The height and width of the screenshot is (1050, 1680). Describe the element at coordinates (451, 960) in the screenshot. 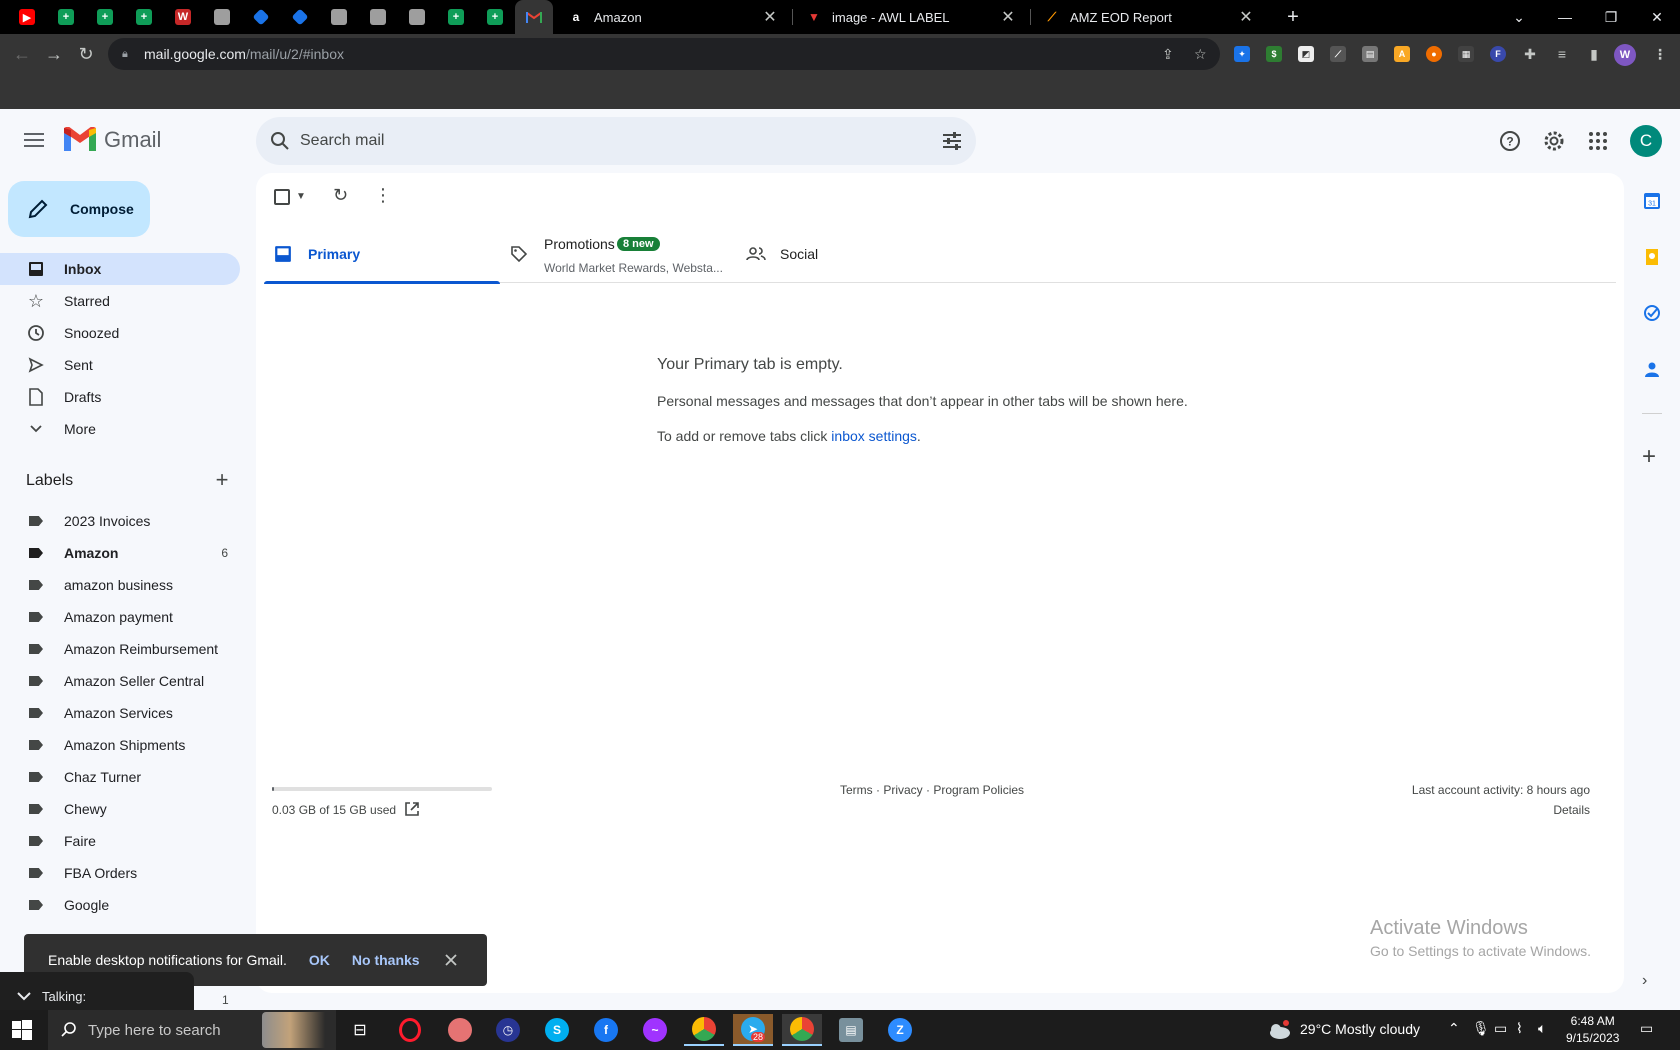

I see `close-icon` at that location.